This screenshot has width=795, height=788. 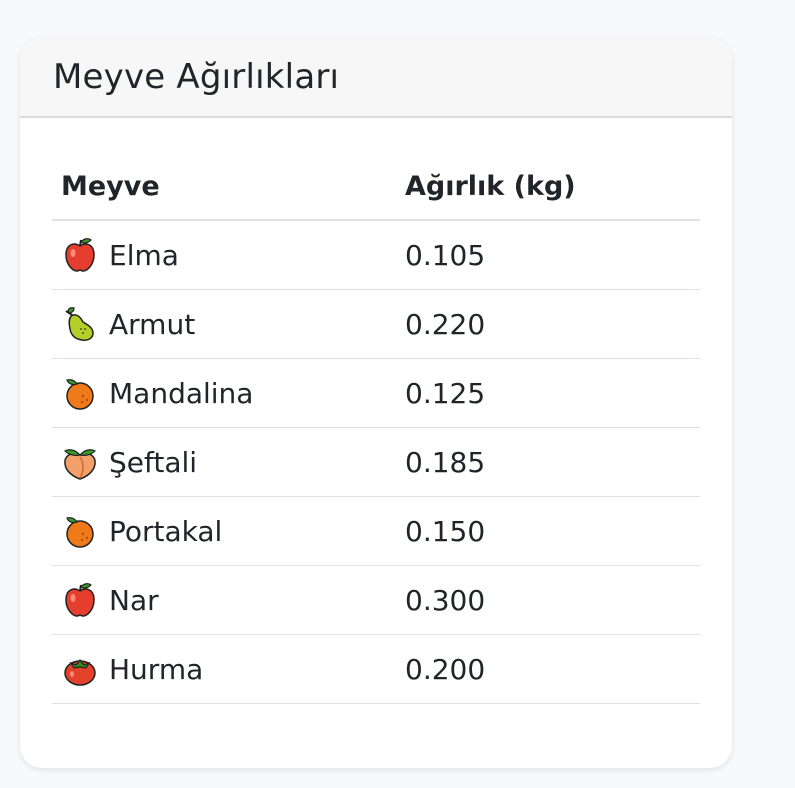 I want to click on fruit-name: Hurma, so click(x=156, y=669).